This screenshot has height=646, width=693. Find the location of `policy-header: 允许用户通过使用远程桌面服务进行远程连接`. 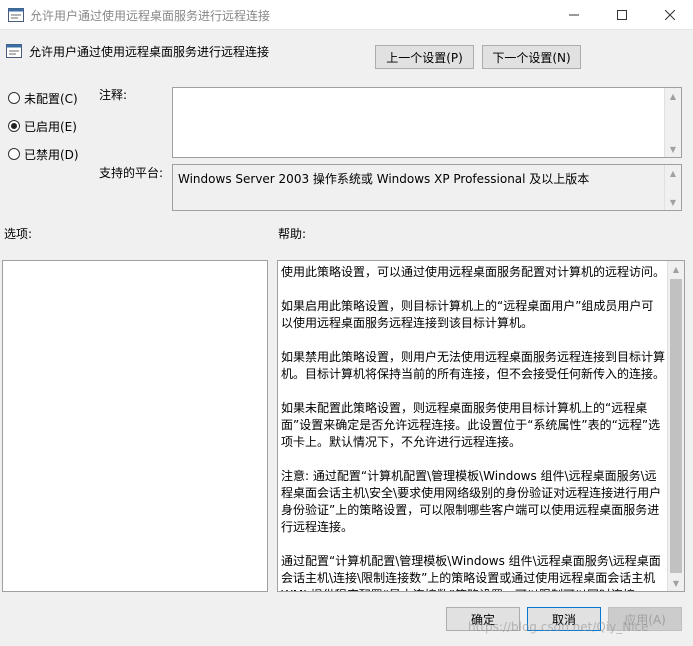

policy-header: 允许用户通过使用远程桌面服务进行远程连接 is located at coordinates (137, 51).